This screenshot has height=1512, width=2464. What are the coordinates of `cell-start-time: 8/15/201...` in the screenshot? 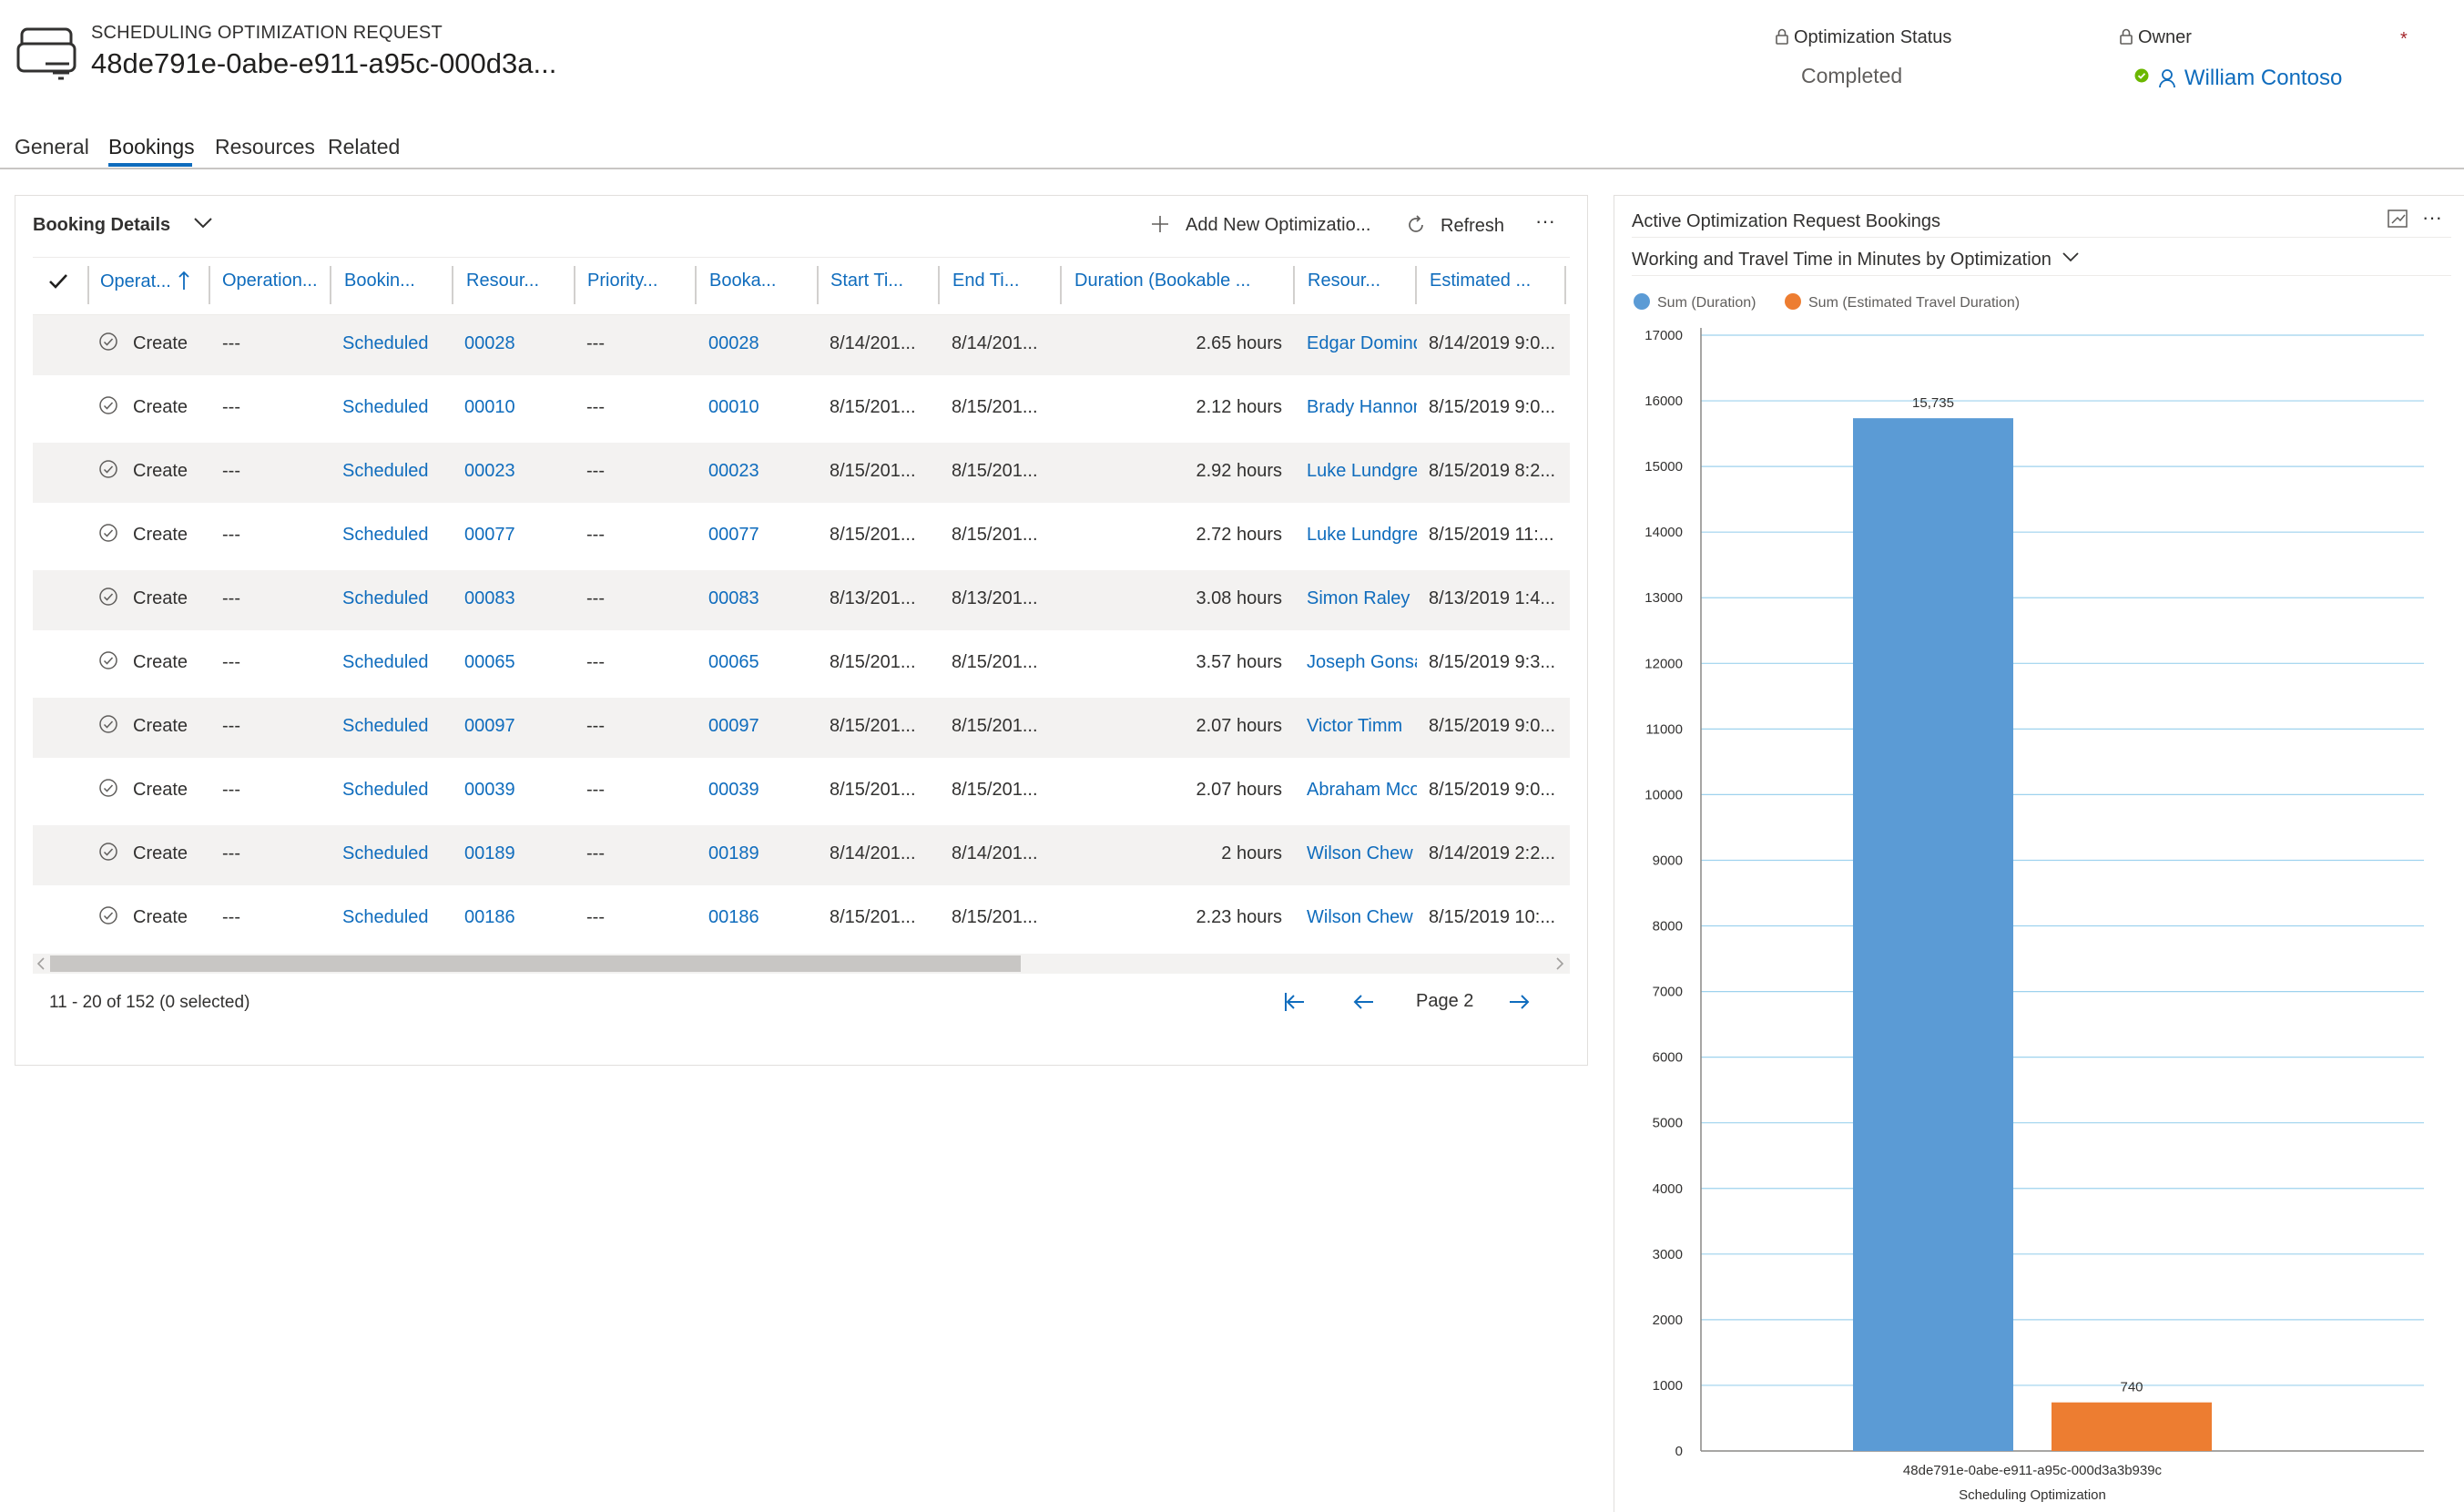 It's located at (873, 407).